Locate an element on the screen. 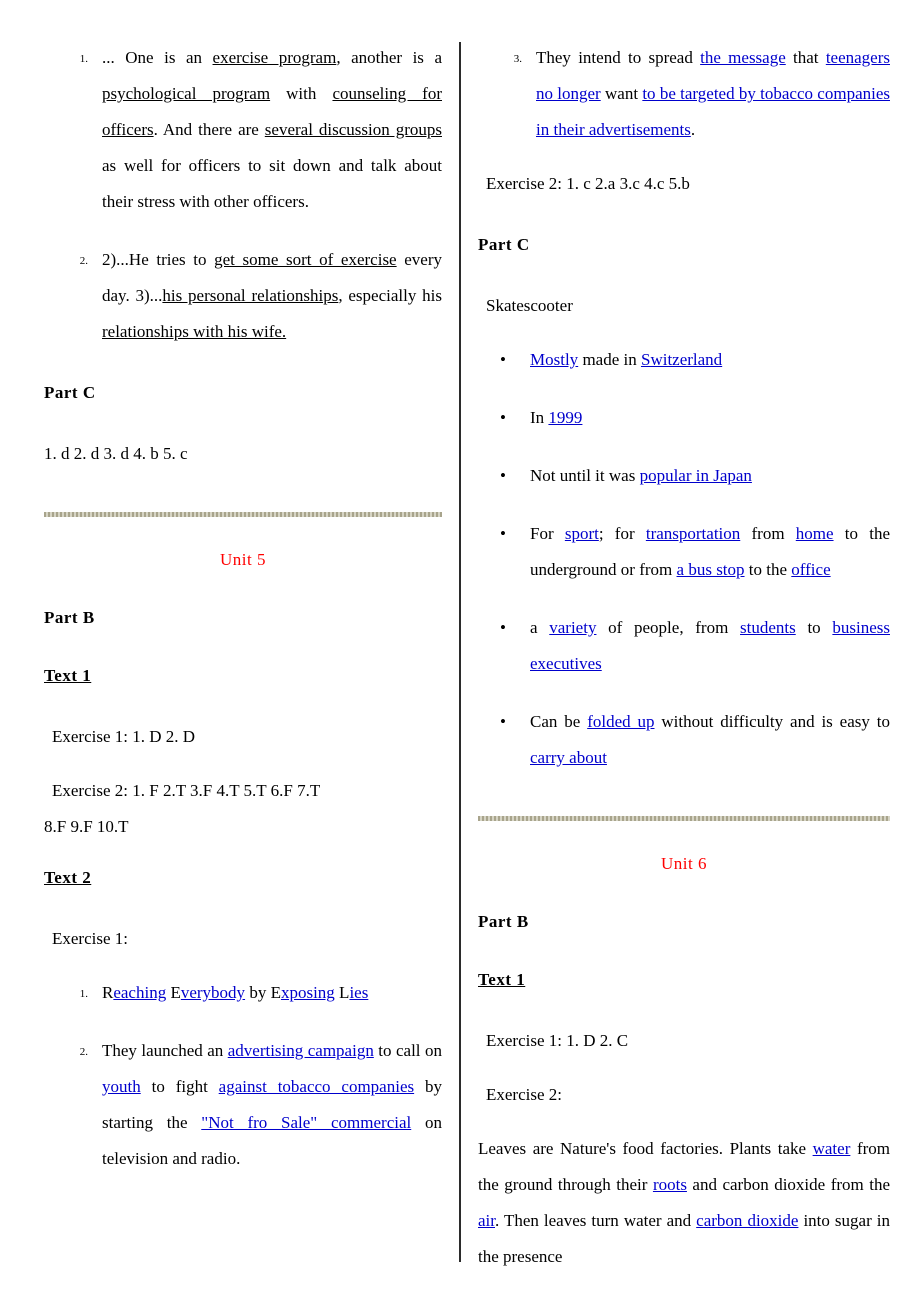 Image resolution: width=920 pixels, height=1302 pixels. hyperlink: water is located at coordinates (832, 1148).